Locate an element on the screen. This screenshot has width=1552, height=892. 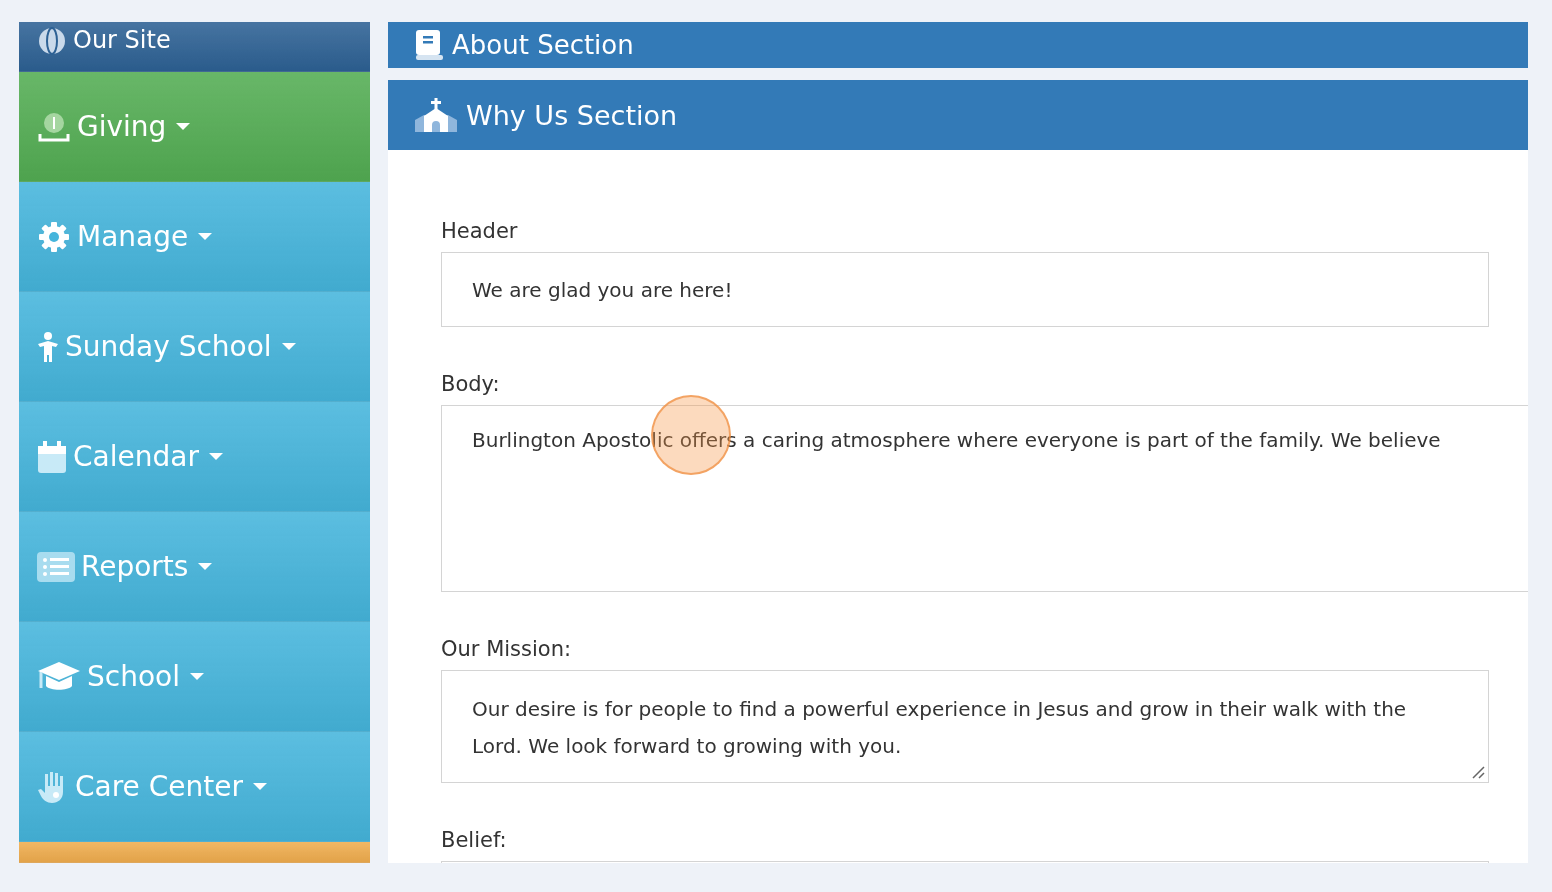
church-icon is located at coordinates (436, 115).